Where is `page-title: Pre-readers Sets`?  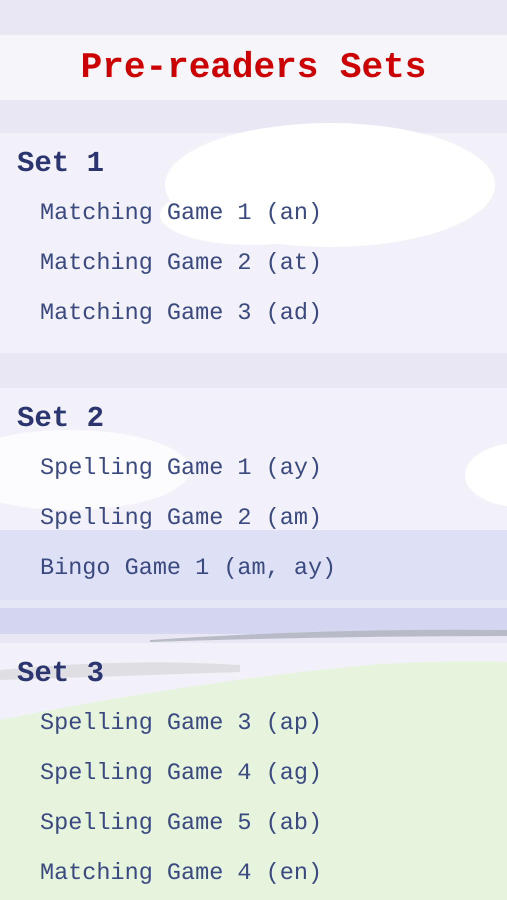
page-title: Pre-readers Sets is located at coordinates (253, 68).